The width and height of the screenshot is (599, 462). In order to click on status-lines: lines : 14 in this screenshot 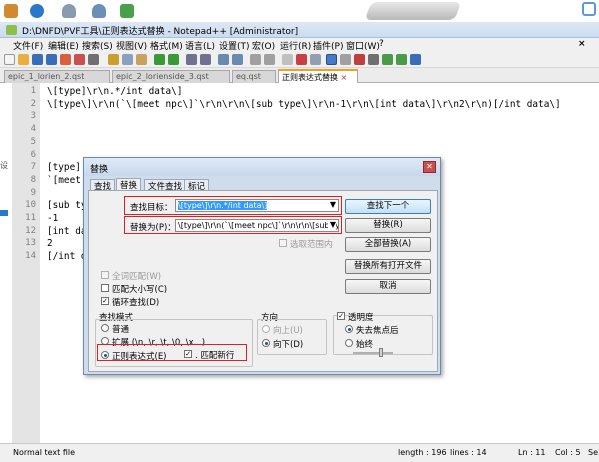, I will do `click(468, 452)`.